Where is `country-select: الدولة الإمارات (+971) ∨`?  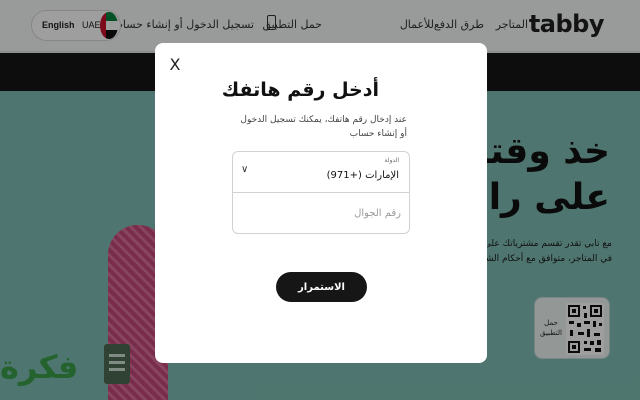
country-select: الدولة الإمارات (+971) ∨ is located at coordinates (321, 172).